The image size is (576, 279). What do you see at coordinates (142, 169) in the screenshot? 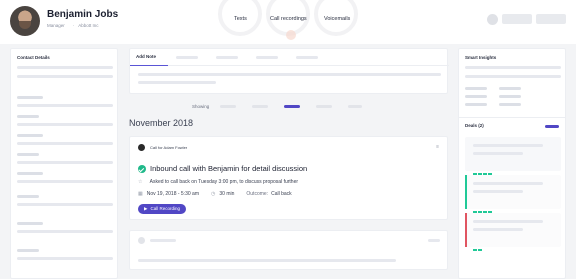
I see `check-circle-icon` at bounding box center [142, 169].